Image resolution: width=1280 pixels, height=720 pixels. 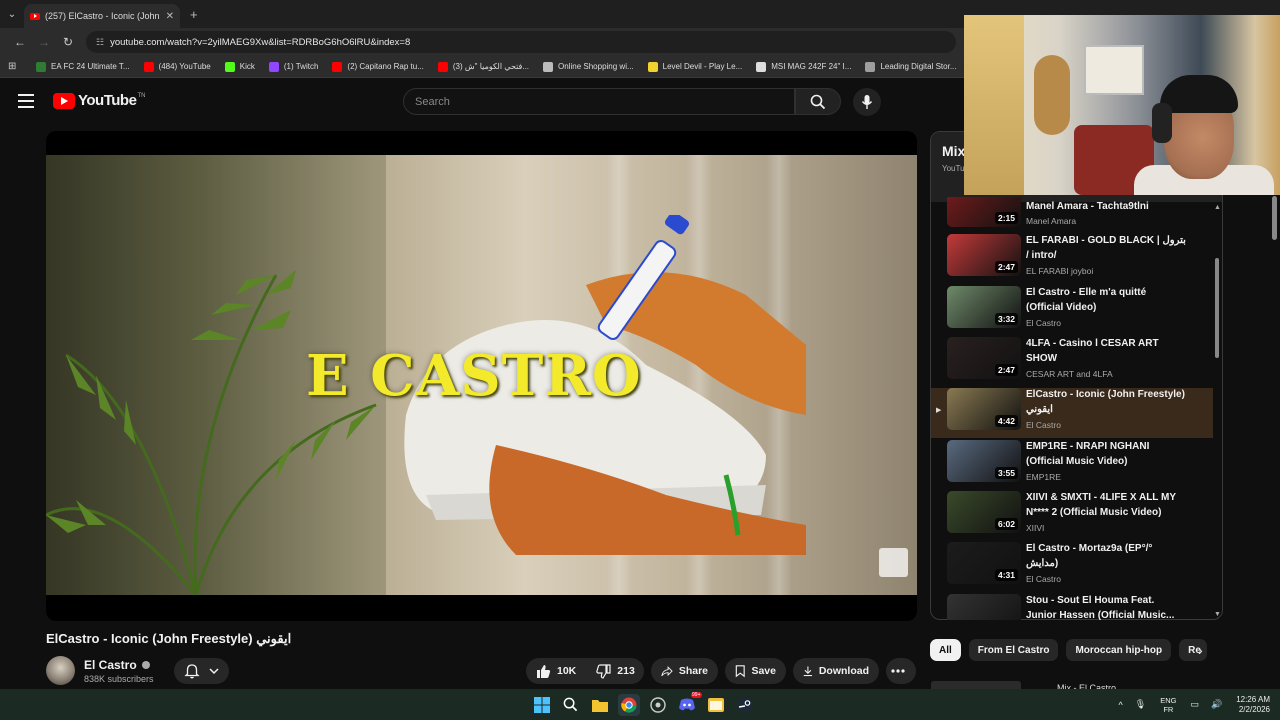 What do you see at coordinates (117, 665) in the screenshot?
I see `channel-name-link: El Castro` at bounding box center [117, 665].